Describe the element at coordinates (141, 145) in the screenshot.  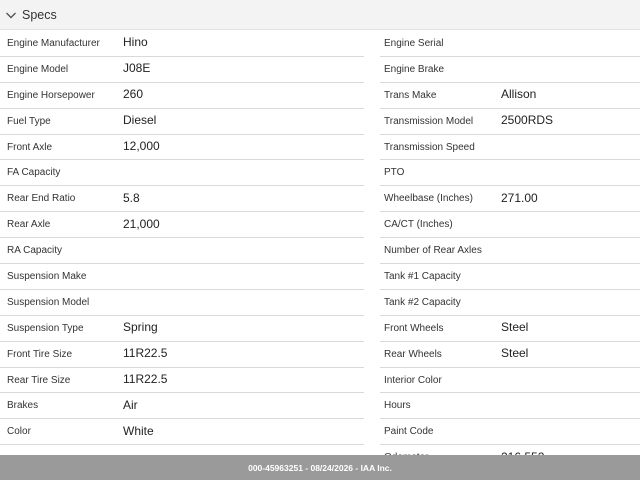
I see `spec-value: 12,000` at that location.